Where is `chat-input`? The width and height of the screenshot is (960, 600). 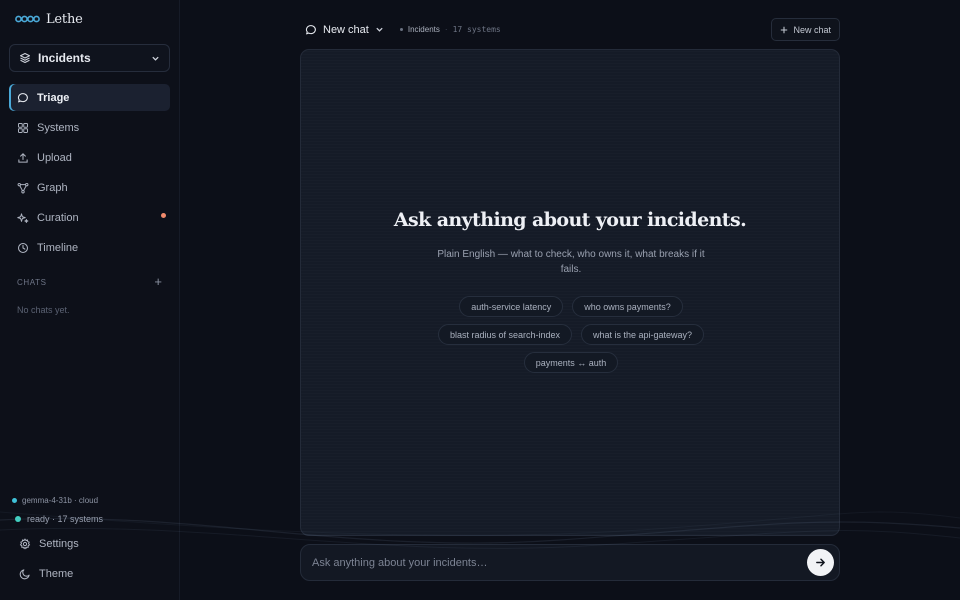 chat-input is located at coordinates (559, 562).